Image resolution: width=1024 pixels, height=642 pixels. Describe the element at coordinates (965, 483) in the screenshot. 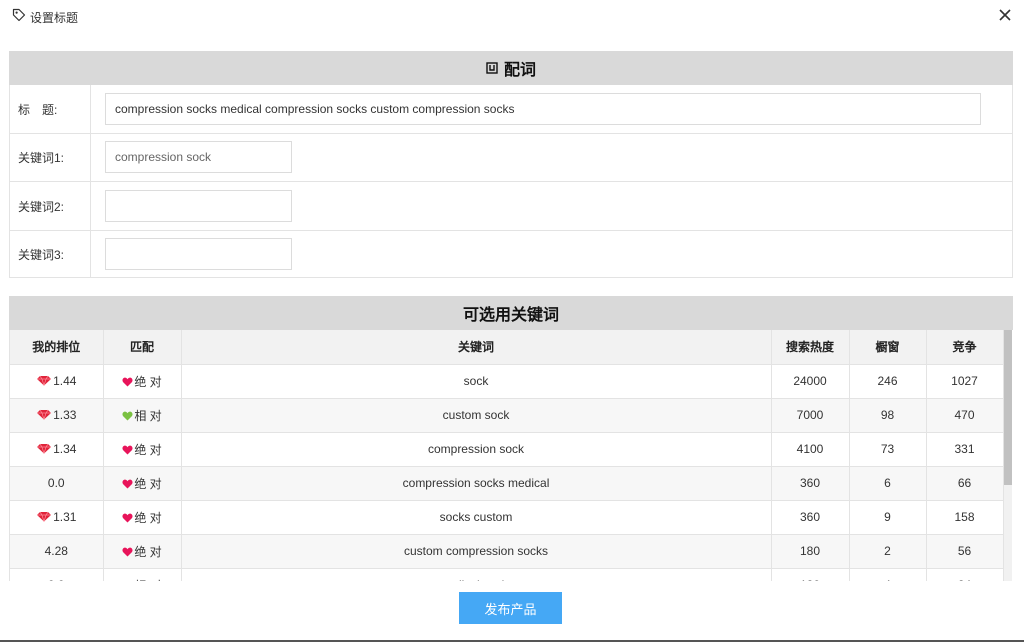

I see `competition-cell: 66` at that location.